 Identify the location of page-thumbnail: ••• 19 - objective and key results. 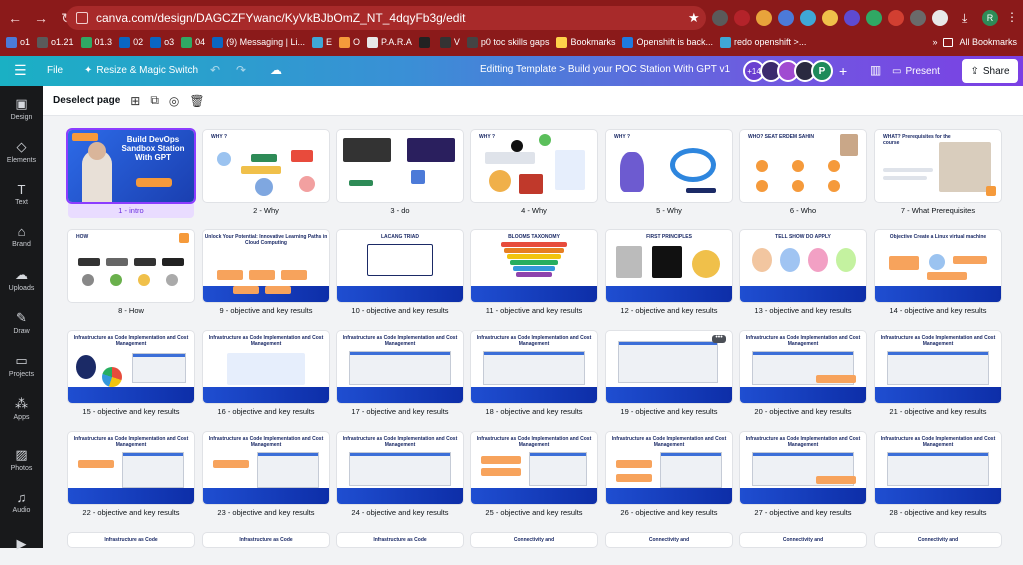
(669, 373).